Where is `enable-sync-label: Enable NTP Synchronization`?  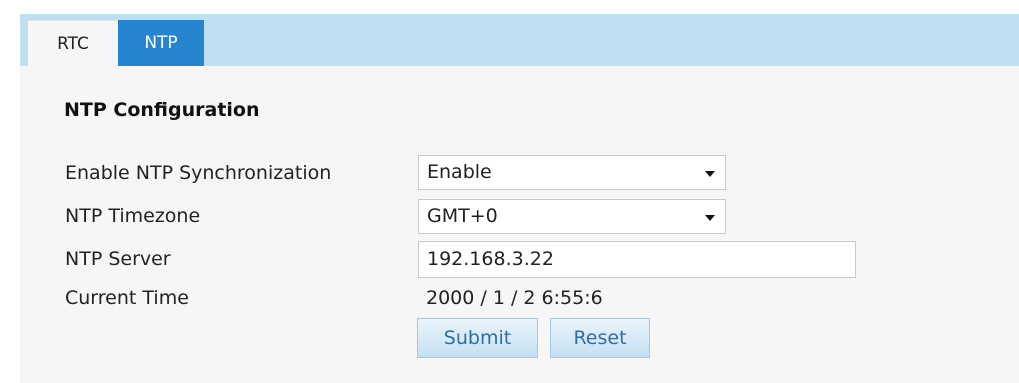
enable-sync-label: Enable NTP Synchronization is located at coordinates (198, 173).